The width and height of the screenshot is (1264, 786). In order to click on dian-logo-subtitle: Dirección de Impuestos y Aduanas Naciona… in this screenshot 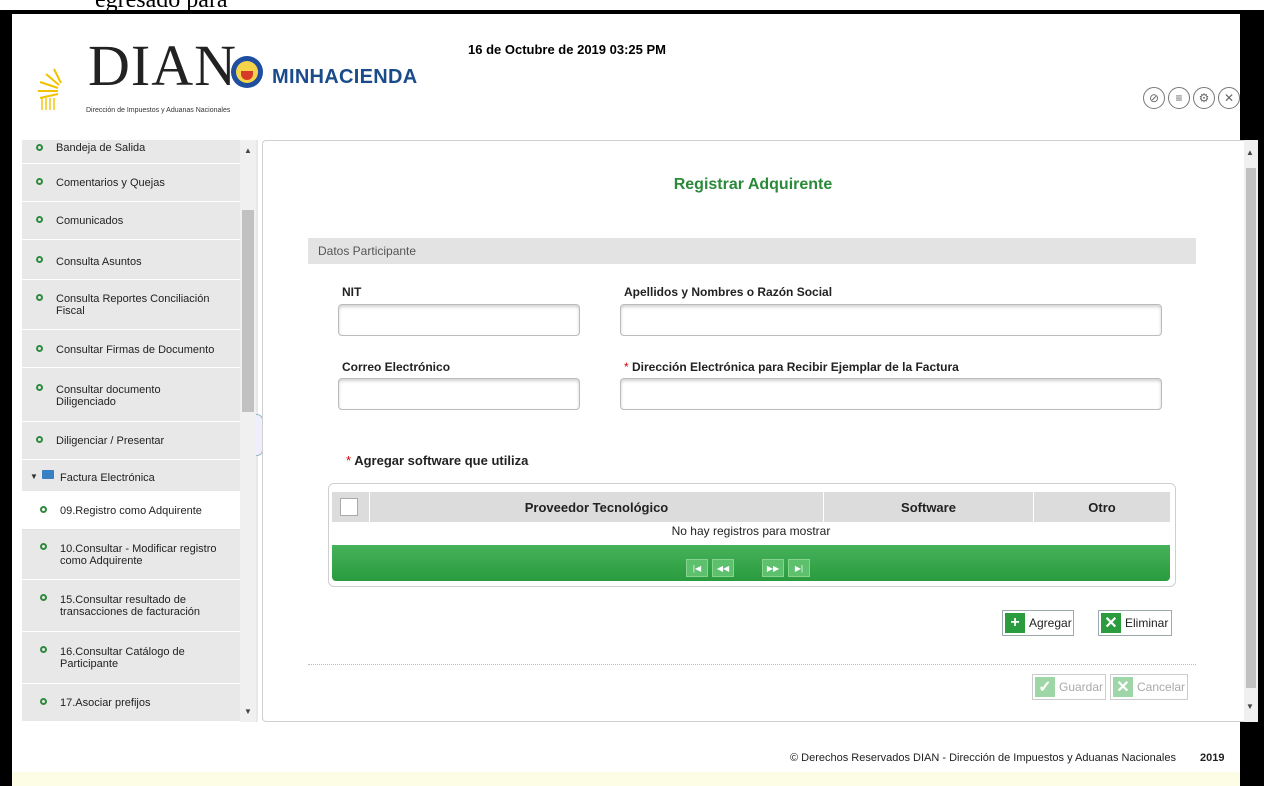, I will do `click(158, 110)`.